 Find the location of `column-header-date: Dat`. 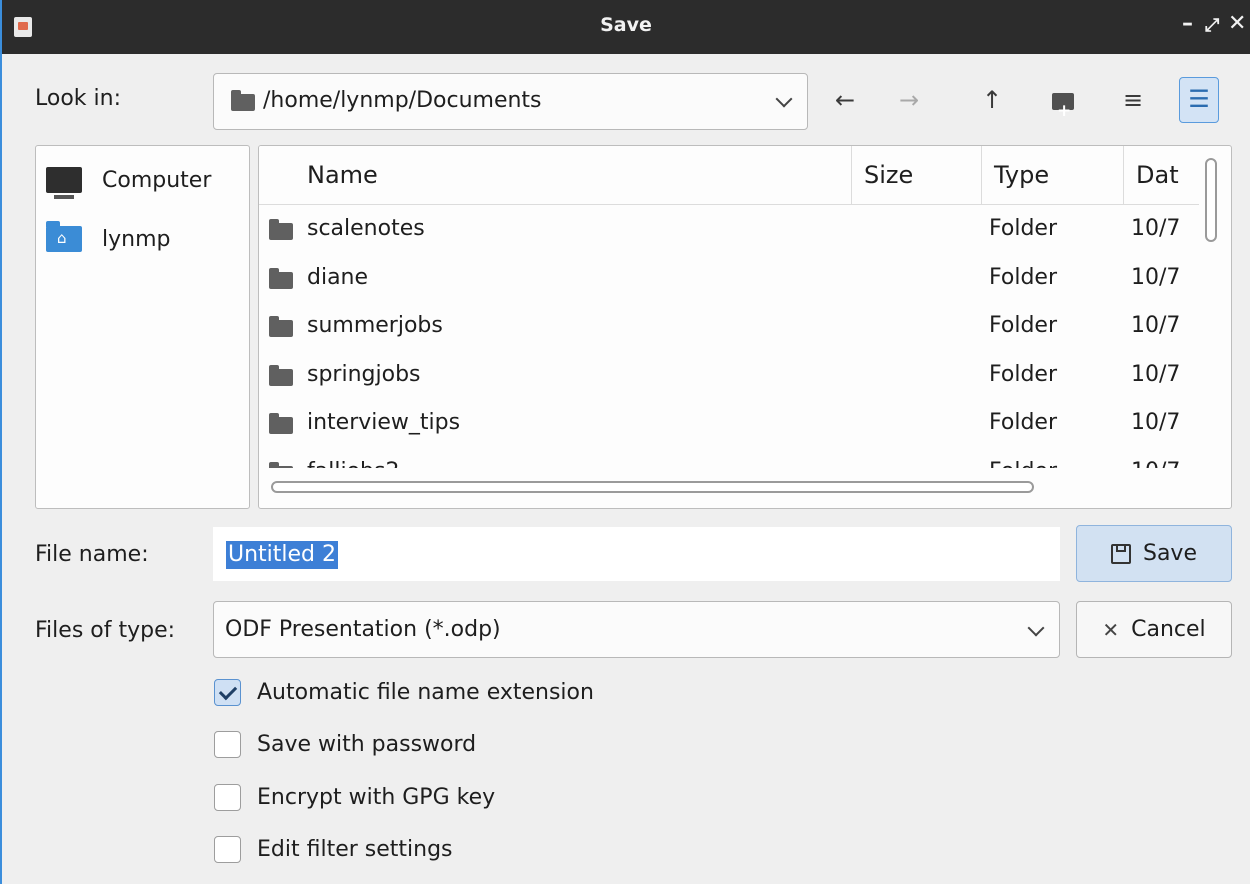

column-header-date: Dat is located at coordinates (1163, 175).